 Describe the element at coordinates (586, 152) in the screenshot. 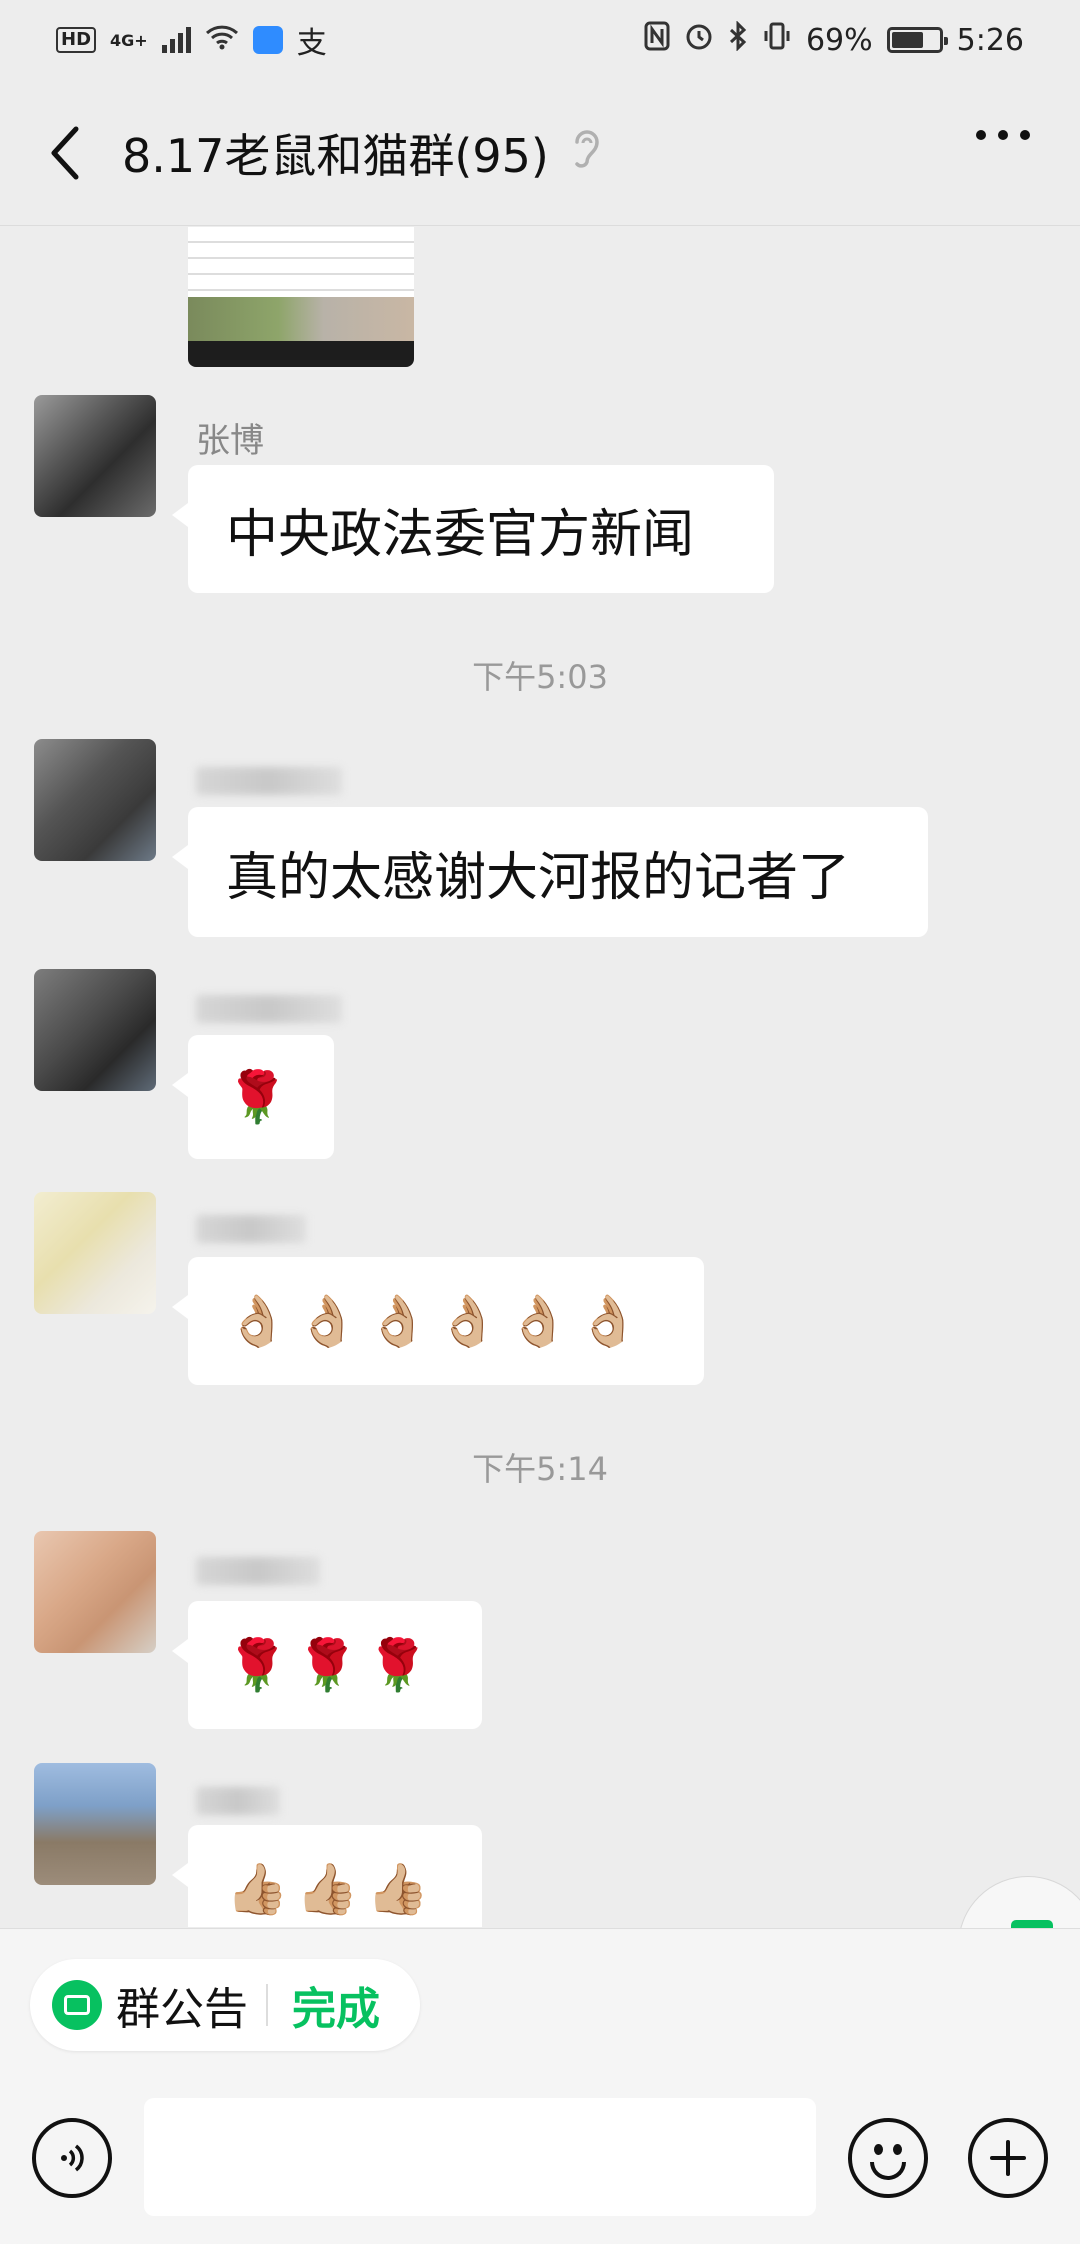

I see `ear-icon` at that location.